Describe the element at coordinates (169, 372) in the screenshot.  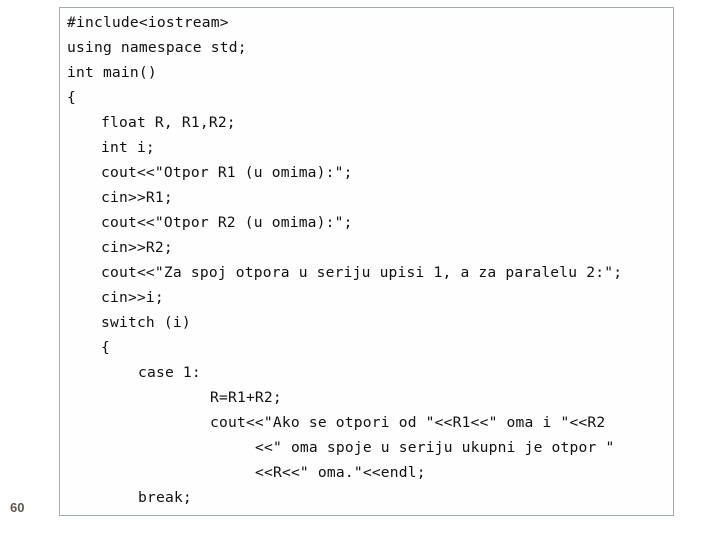
I see `code-line: case 1:` at that location.